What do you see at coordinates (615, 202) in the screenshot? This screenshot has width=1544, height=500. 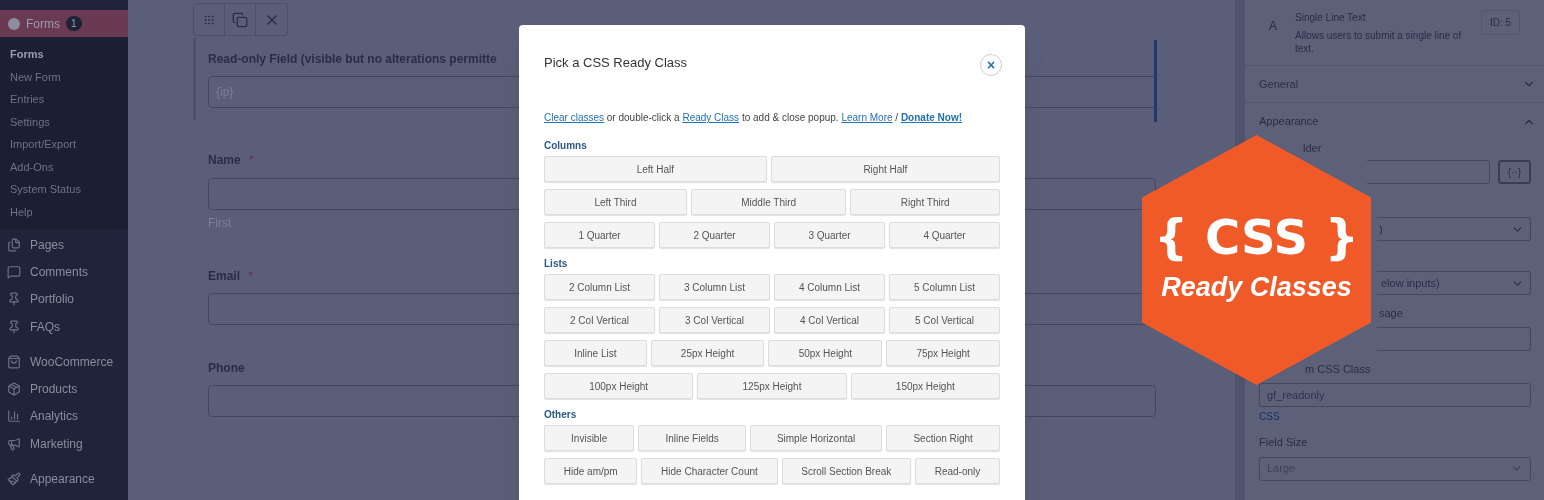 I see `class-button: Left Third` at bounding box center [615, 202].